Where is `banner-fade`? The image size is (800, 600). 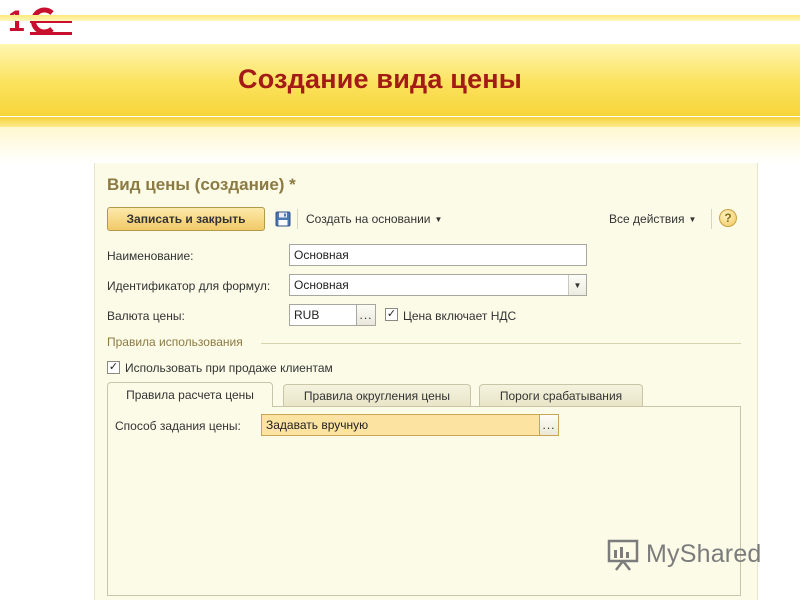 banner-fade is located at coordinates (400, 145).